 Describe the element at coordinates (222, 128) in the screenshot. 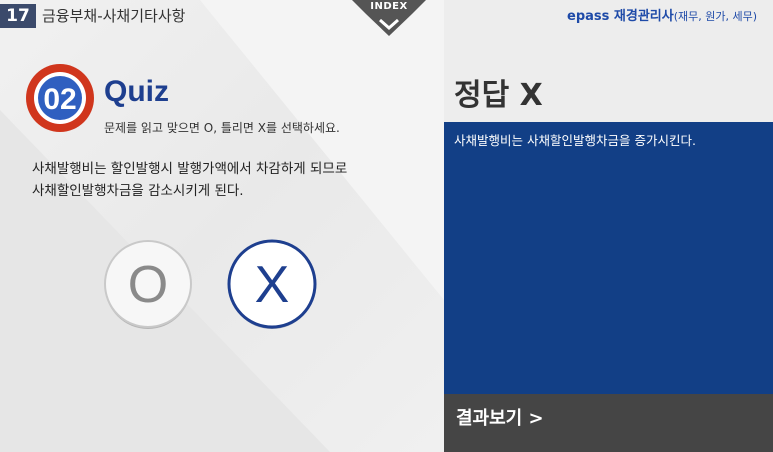

I see `quiz-instruction: 문제를 읽고 맞으면 O, 틀리면 X를 선택하세요.` at that location.